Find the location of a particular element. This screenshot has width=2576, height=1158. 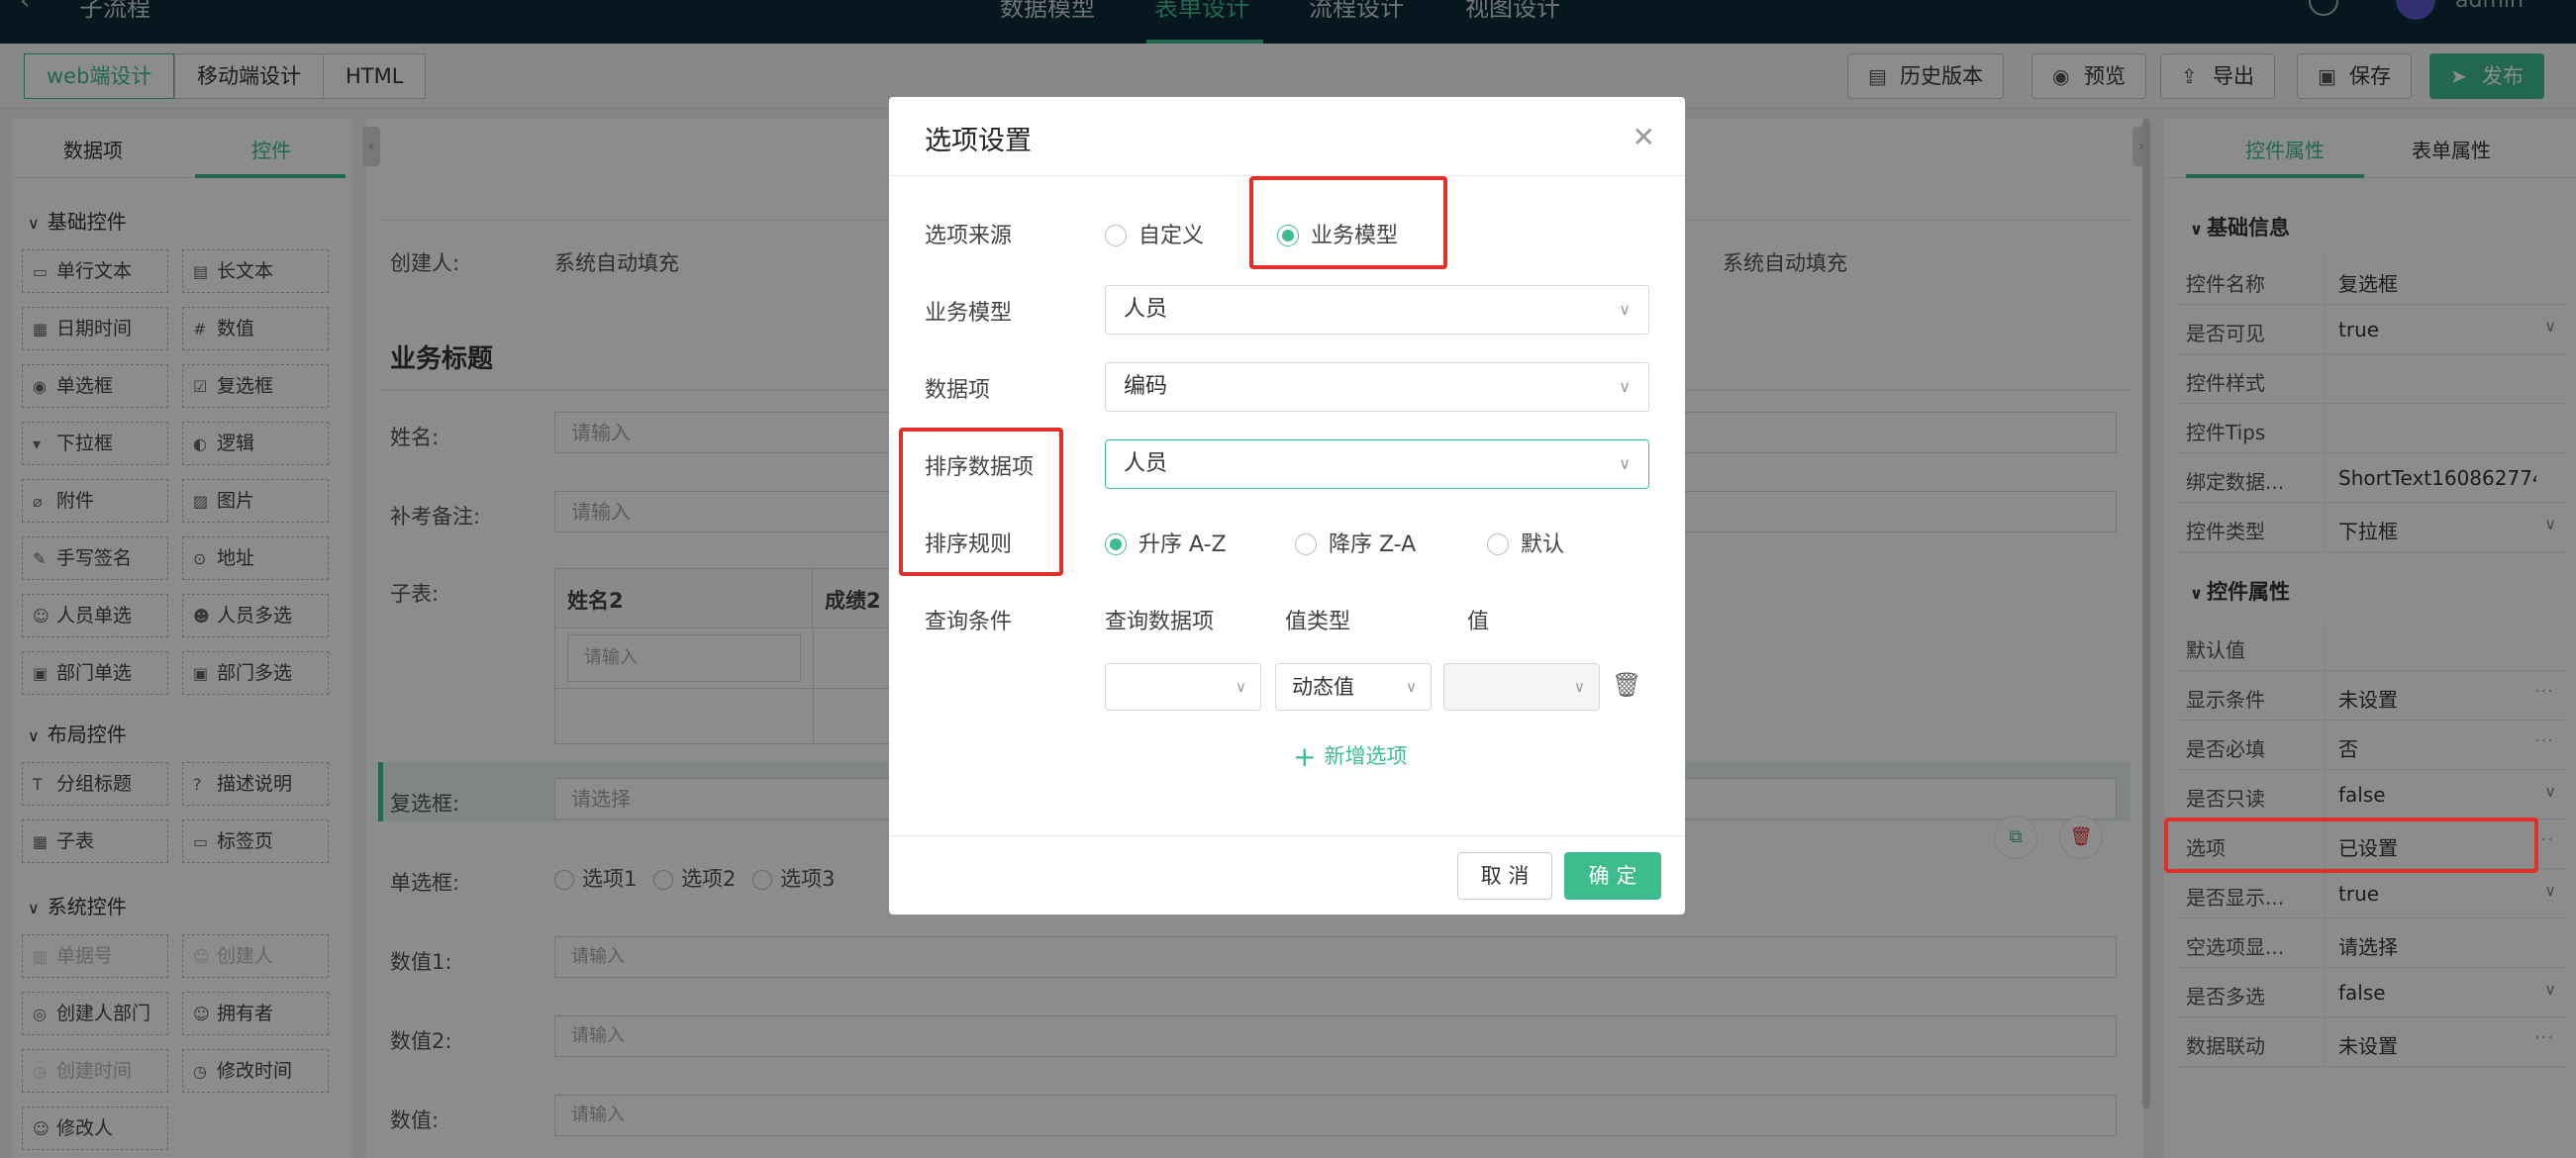

radio-sort-asc: 升序 A-Z is located at coordinates (1166, 542).